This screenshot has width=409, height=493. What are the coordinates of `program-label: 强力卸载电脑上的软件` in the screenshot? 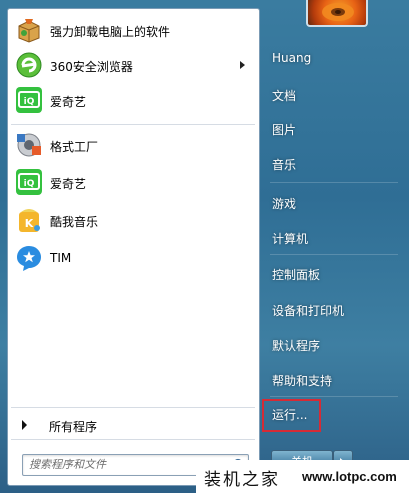 It's located at (110, 32).